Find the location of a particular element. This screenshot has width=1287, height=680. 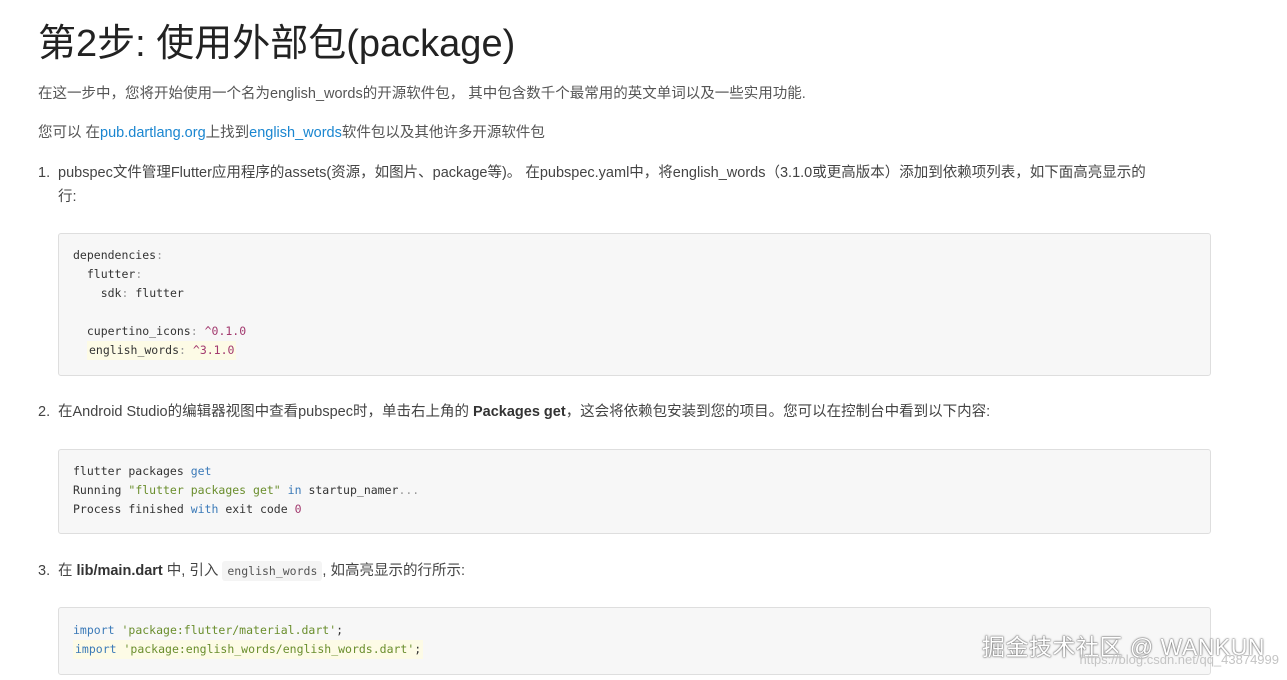

page-title: 第2步: 使用外部包(package) is located at coordinates (277, 44).